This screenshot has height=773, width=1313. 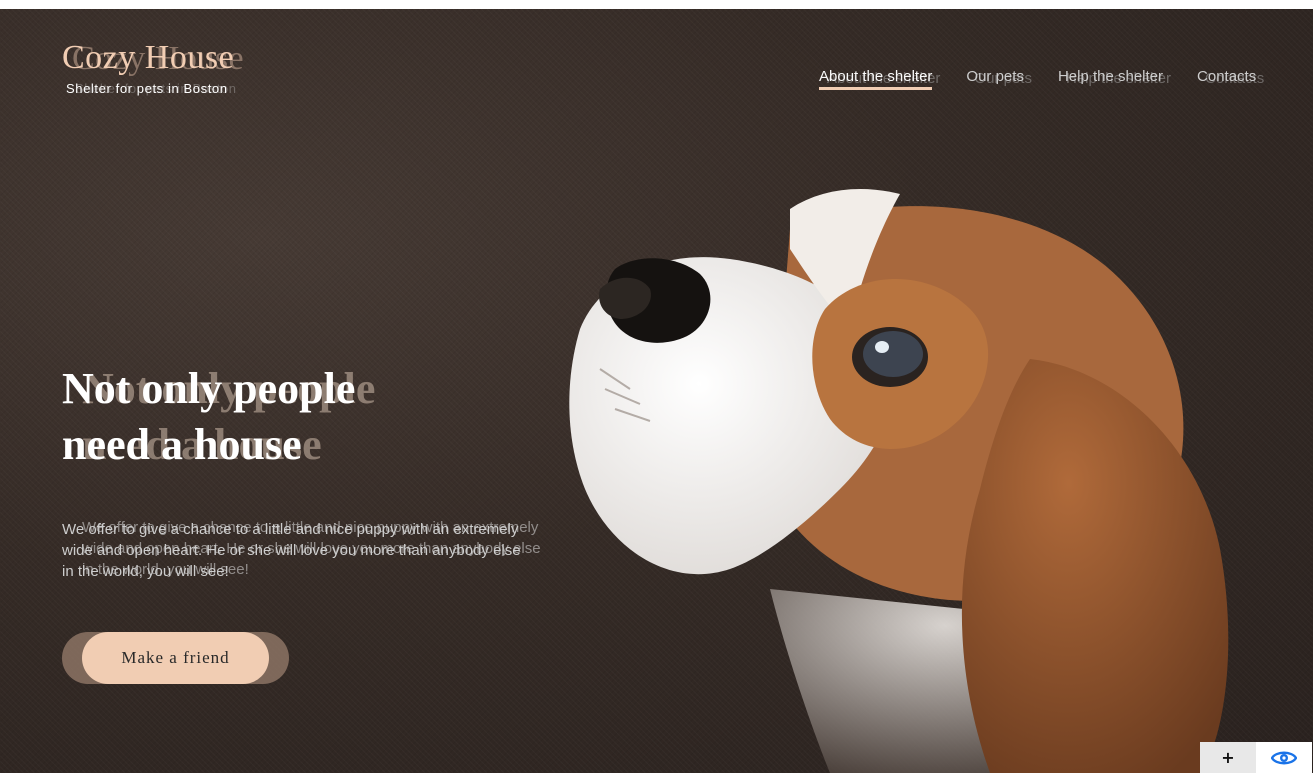 I want to click on make-a-friend-button: Make a friend, so click(x=175, y=658).